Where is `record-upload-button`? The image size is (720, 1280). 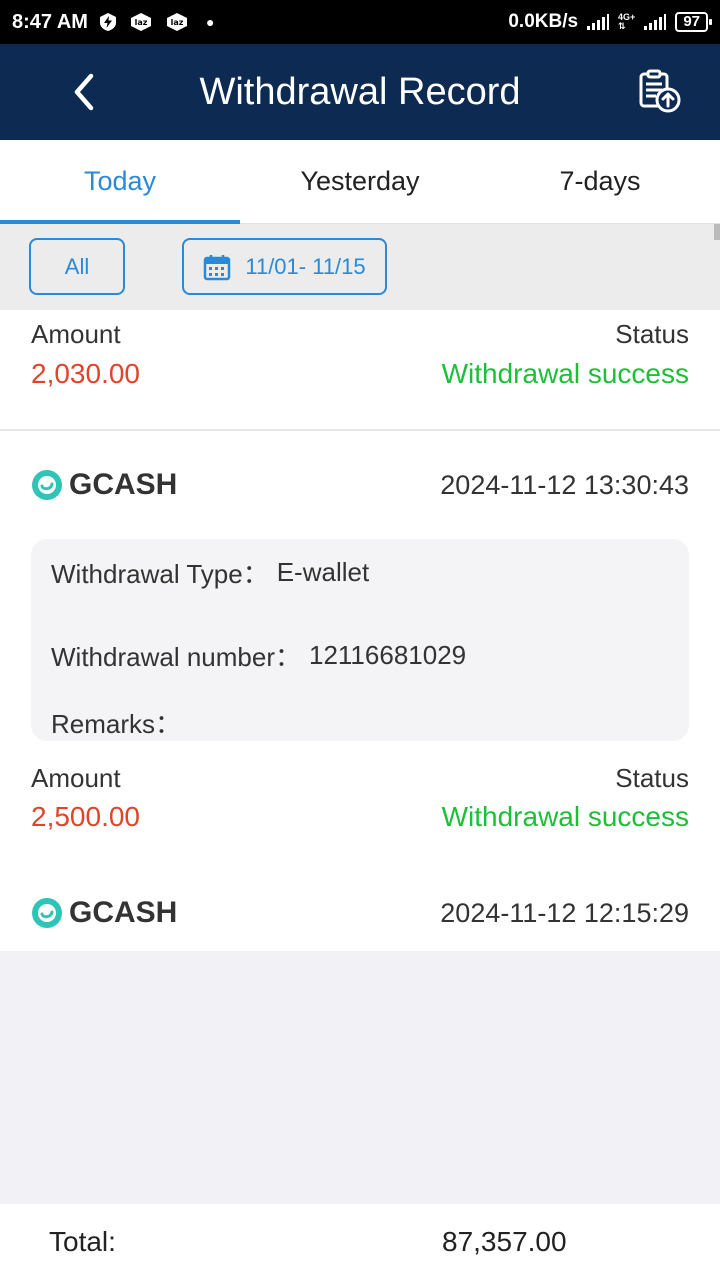 record-upload-button is located at coordinates (659, 91).